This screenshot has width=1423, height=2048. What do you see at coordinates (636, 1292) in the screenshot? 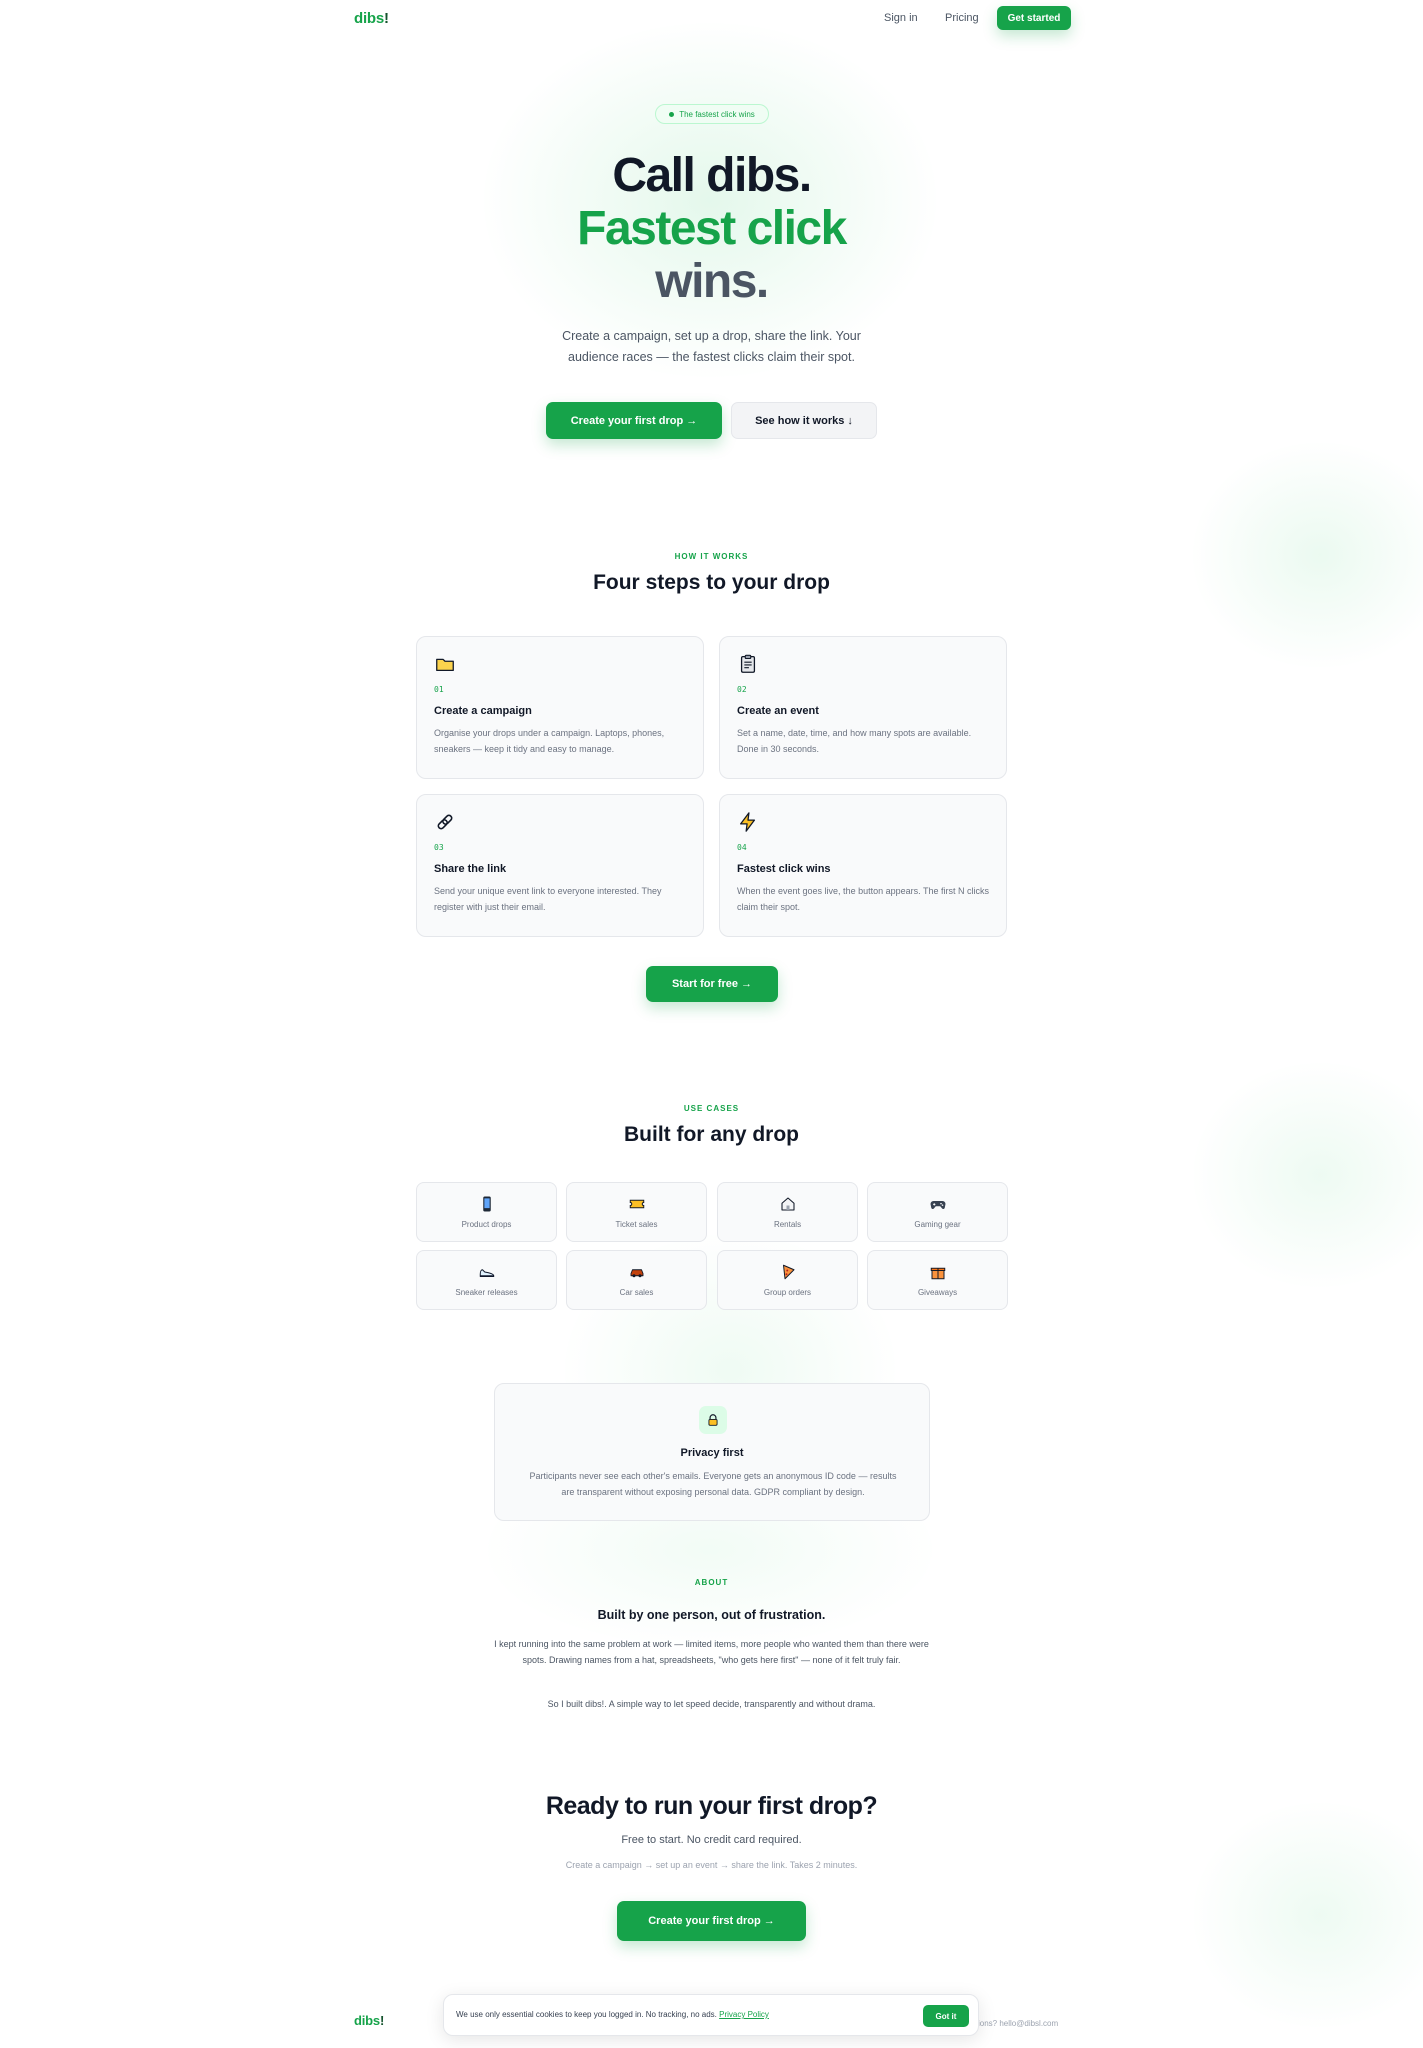
I see `use-case-label: Car sales` at bounding box center [636, 1292].